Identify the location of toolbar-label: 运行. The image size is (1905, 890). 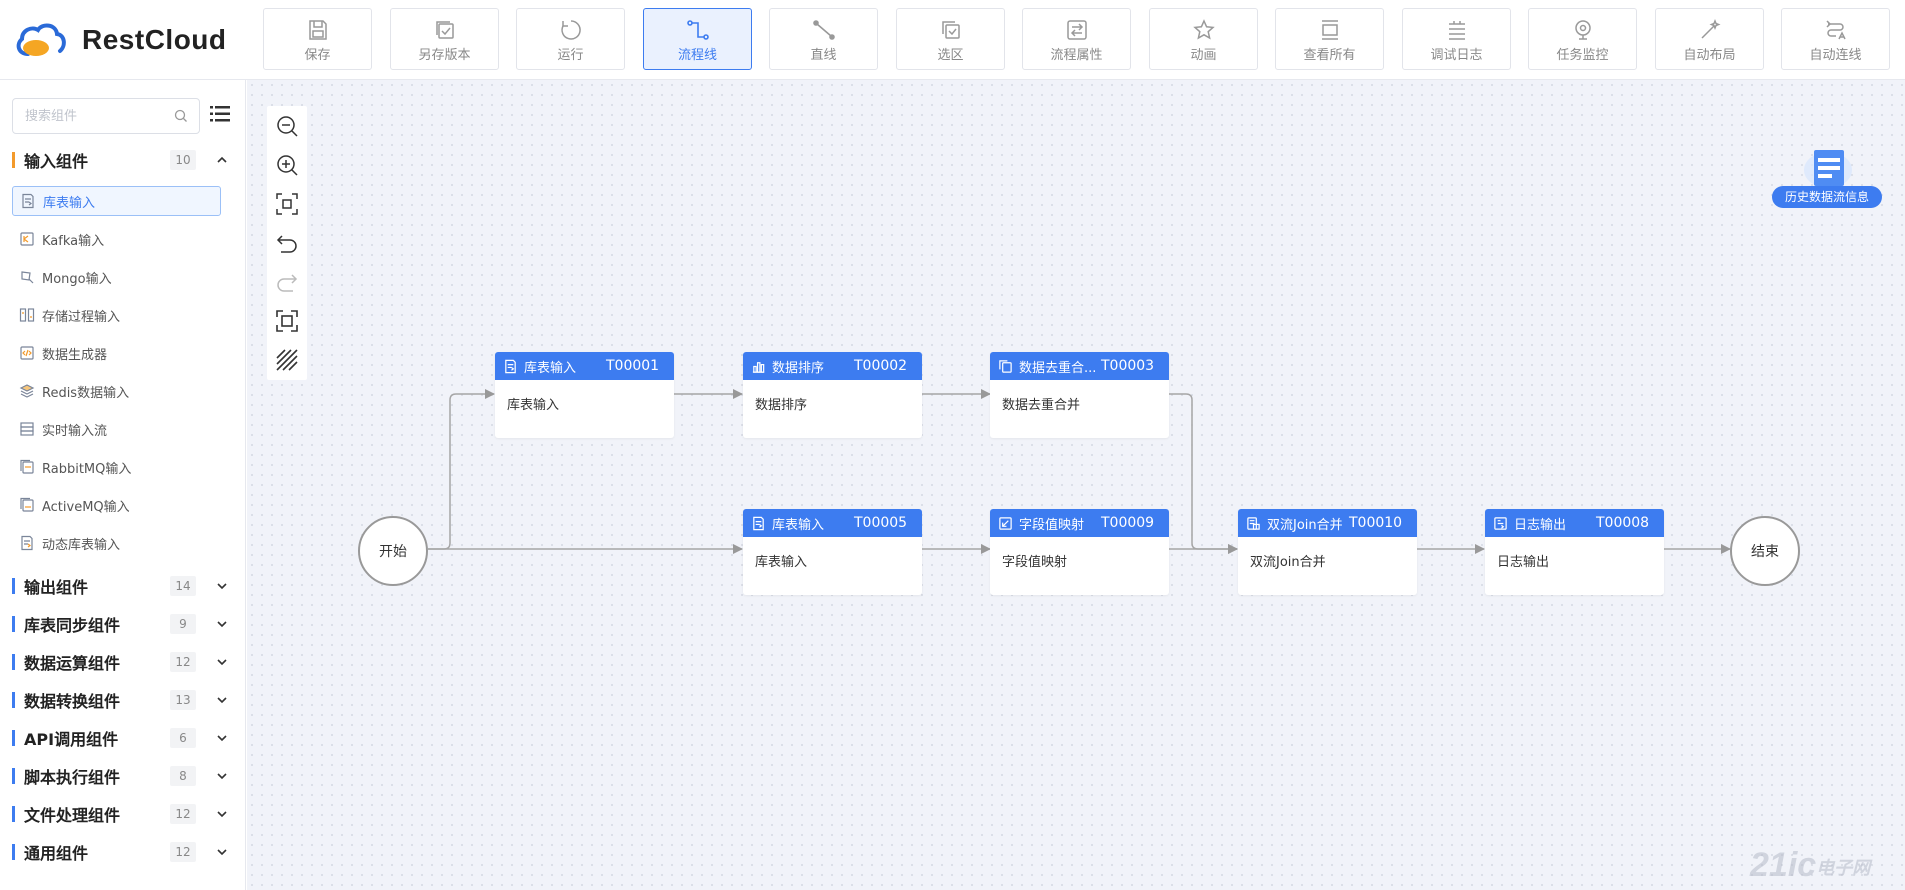
(570, 55).